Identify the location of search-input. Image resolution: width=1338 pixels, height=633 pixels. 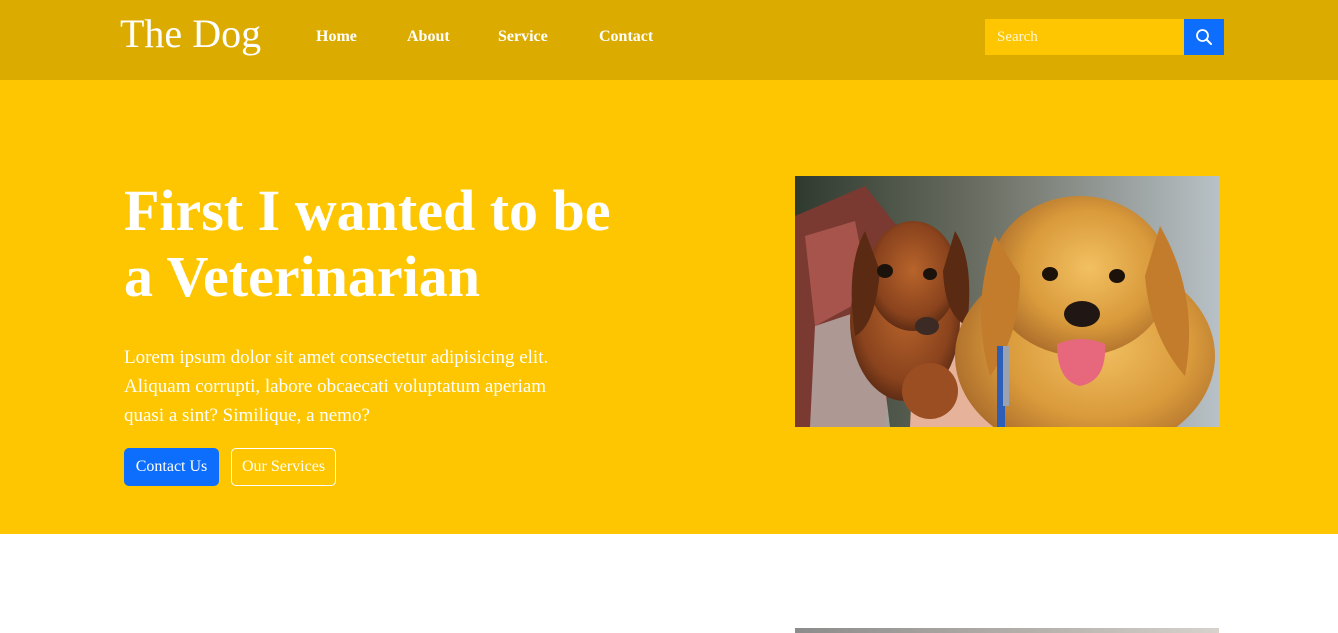
(1085, 37).